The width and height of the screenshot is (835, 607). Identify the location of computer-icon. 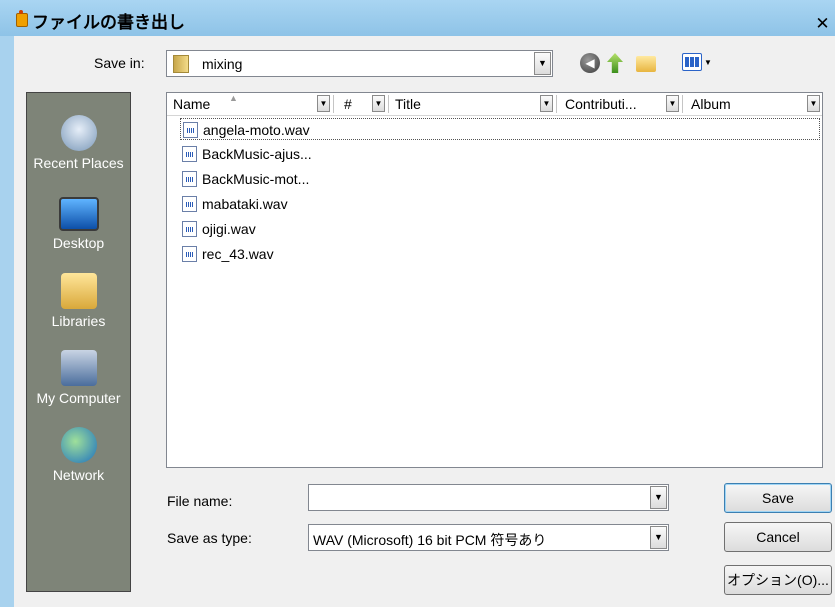
(78, 368).